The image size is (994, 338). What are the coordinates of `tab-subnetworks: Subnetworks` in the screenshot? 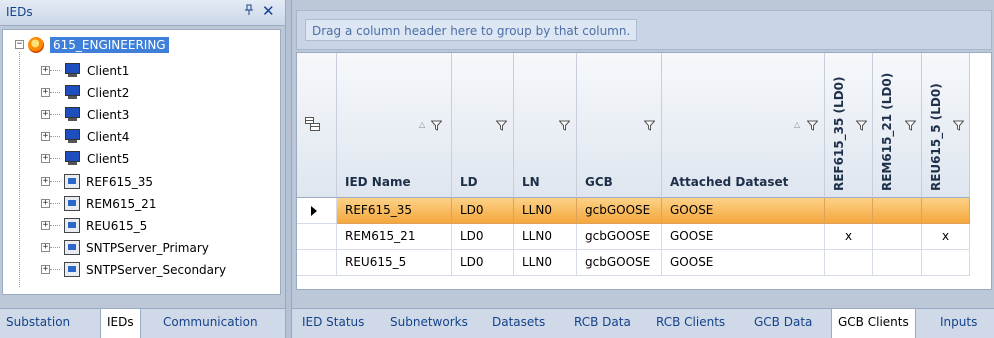 It's located at (429, 322).